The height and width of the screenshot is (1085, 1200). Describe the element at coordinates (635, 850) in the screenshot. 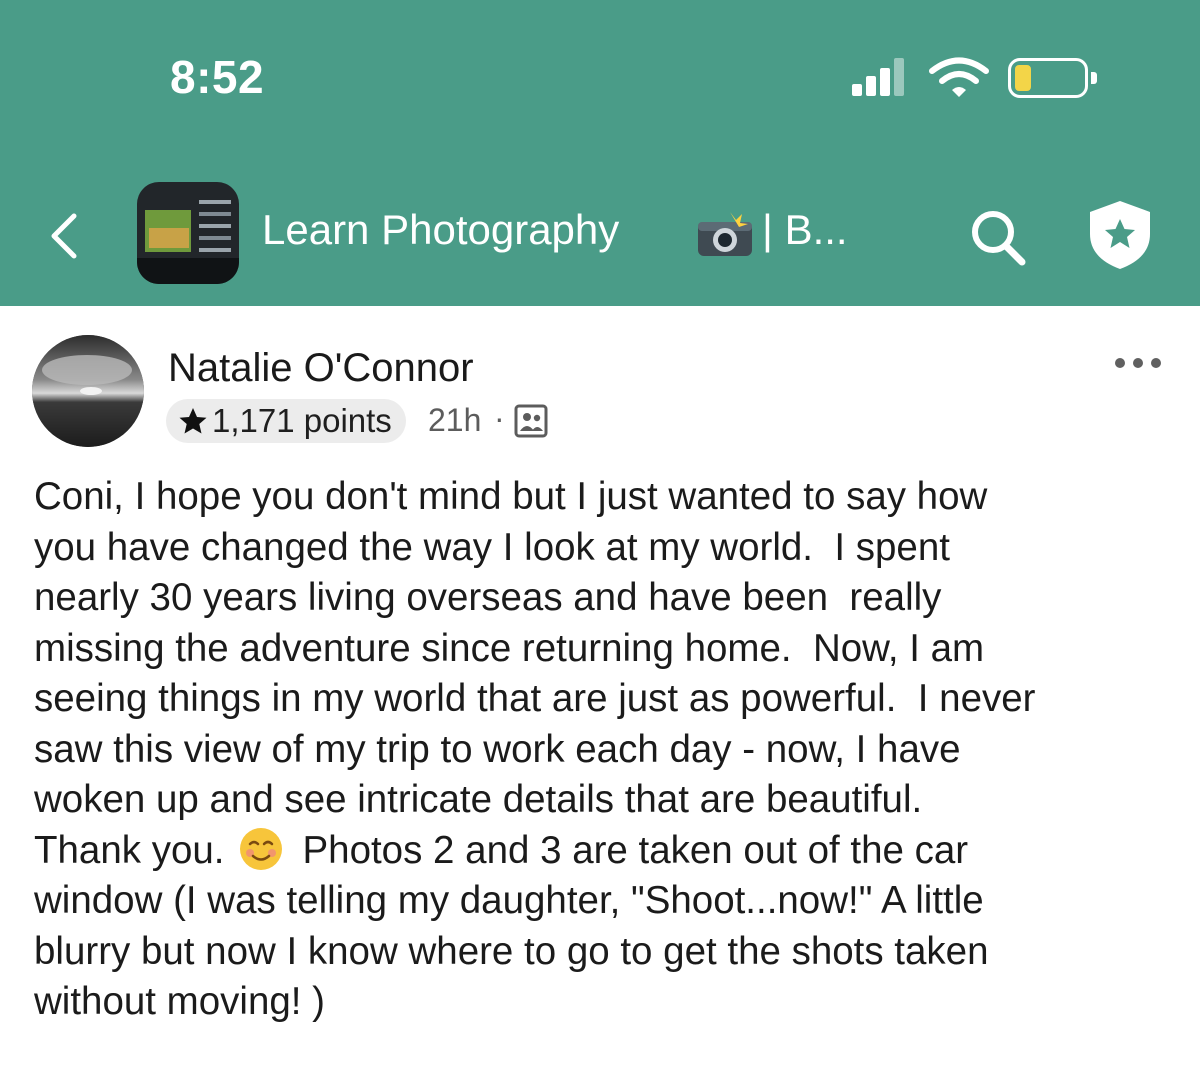

I see `post-line-part: Photos 2 and 3 are taken out of the car` at that location.